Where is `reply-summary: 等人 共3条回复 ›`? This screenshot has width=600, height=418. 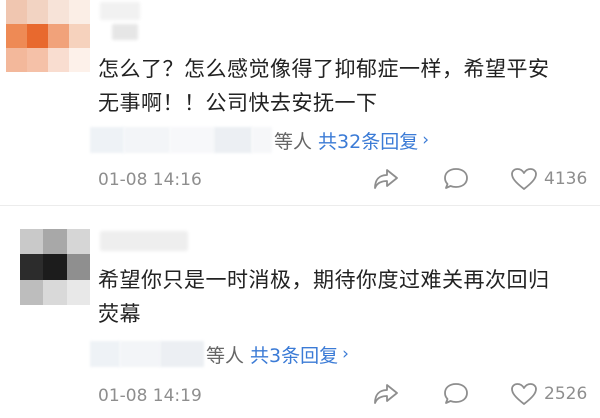
reply-summary: 等人 共3条回复 › is located at coordinates (219, 354).